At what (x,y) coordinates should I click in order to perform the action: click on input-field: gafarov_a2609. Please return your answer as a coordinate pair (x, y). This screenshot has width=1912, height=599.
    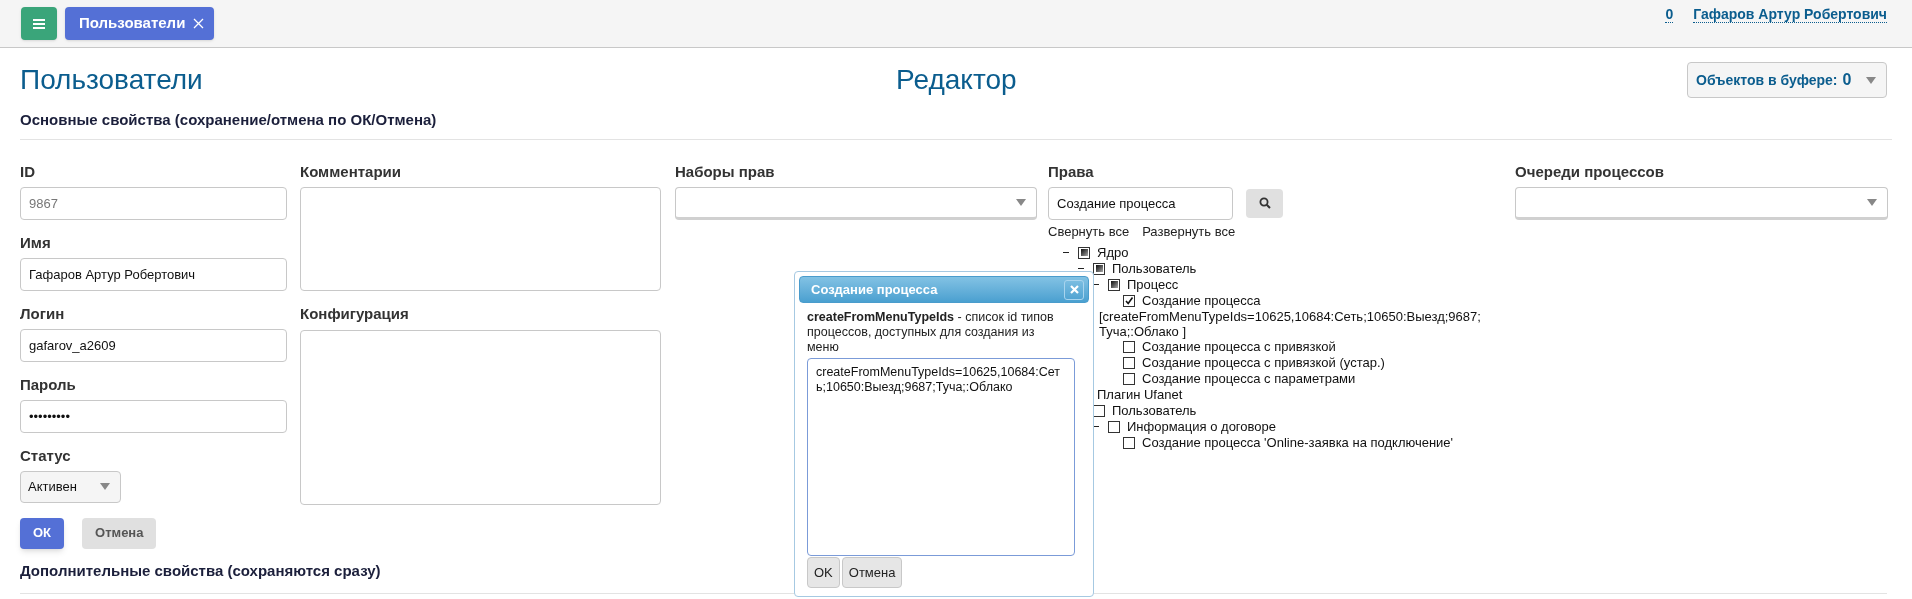
    Looking at the image, I should click on (153, 345).